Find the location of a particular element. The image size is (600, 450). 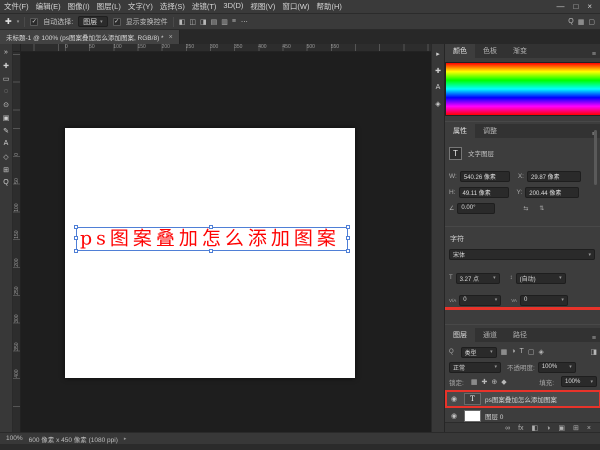

tab-properties: 属性 is located at coordinates (460, 131).